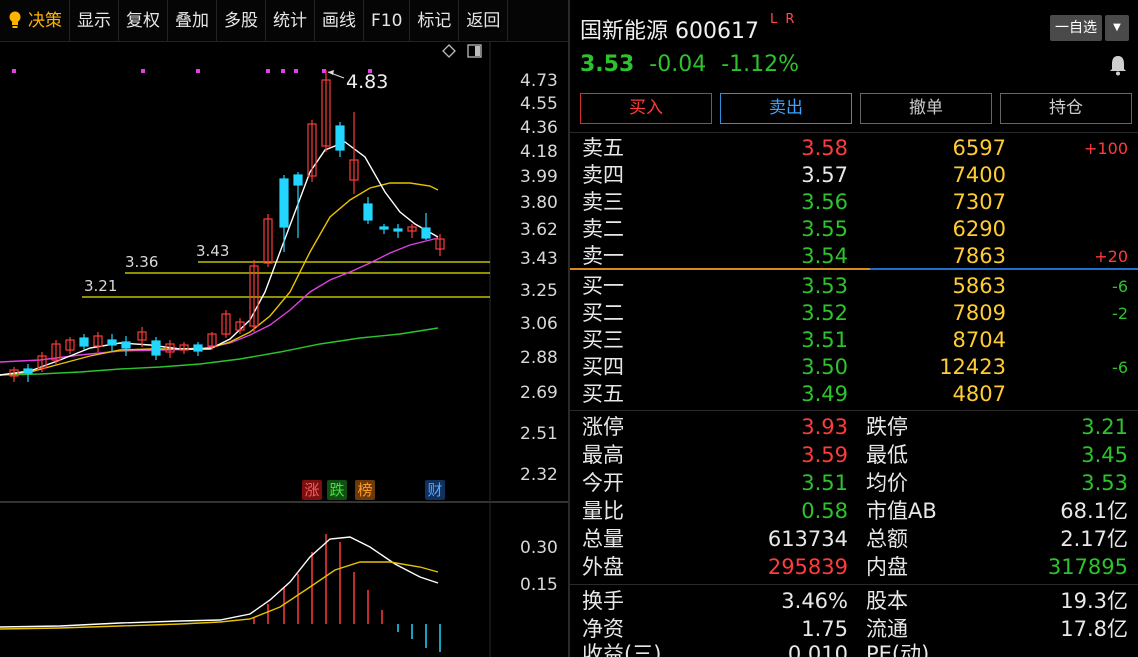  I want to click on price-tick: 3.62, so click(539, 230).